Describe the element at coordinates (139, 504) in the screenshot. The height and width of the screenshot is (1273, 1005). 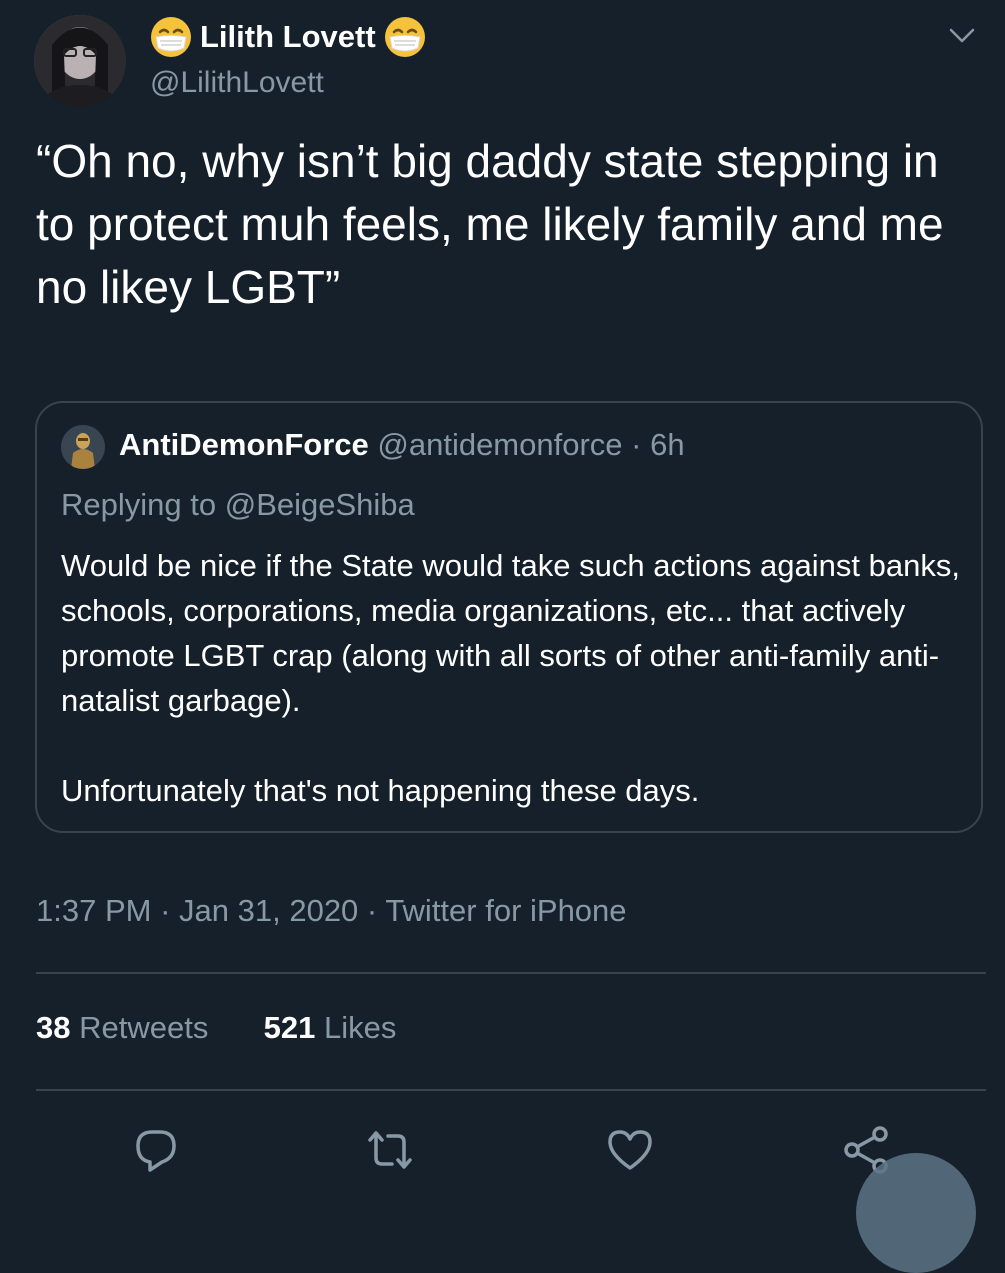
I see `replying-to-prefix: Replying to` at that location.